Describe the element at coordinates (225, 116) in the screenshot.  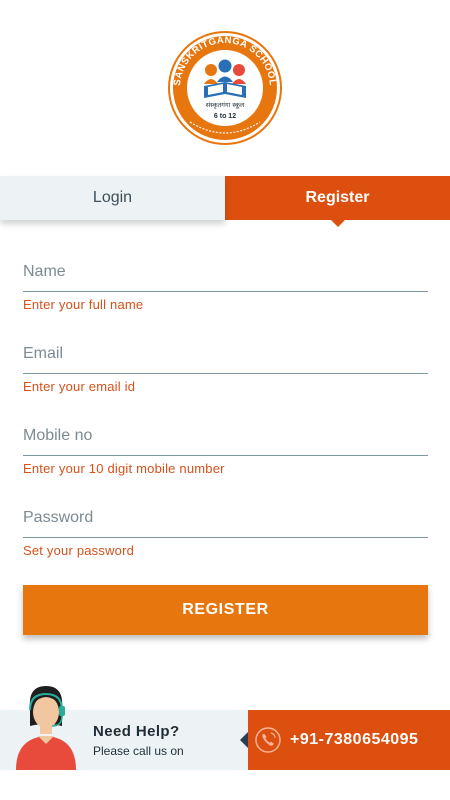
I see `logo-grades: 6 to 12` at that location.